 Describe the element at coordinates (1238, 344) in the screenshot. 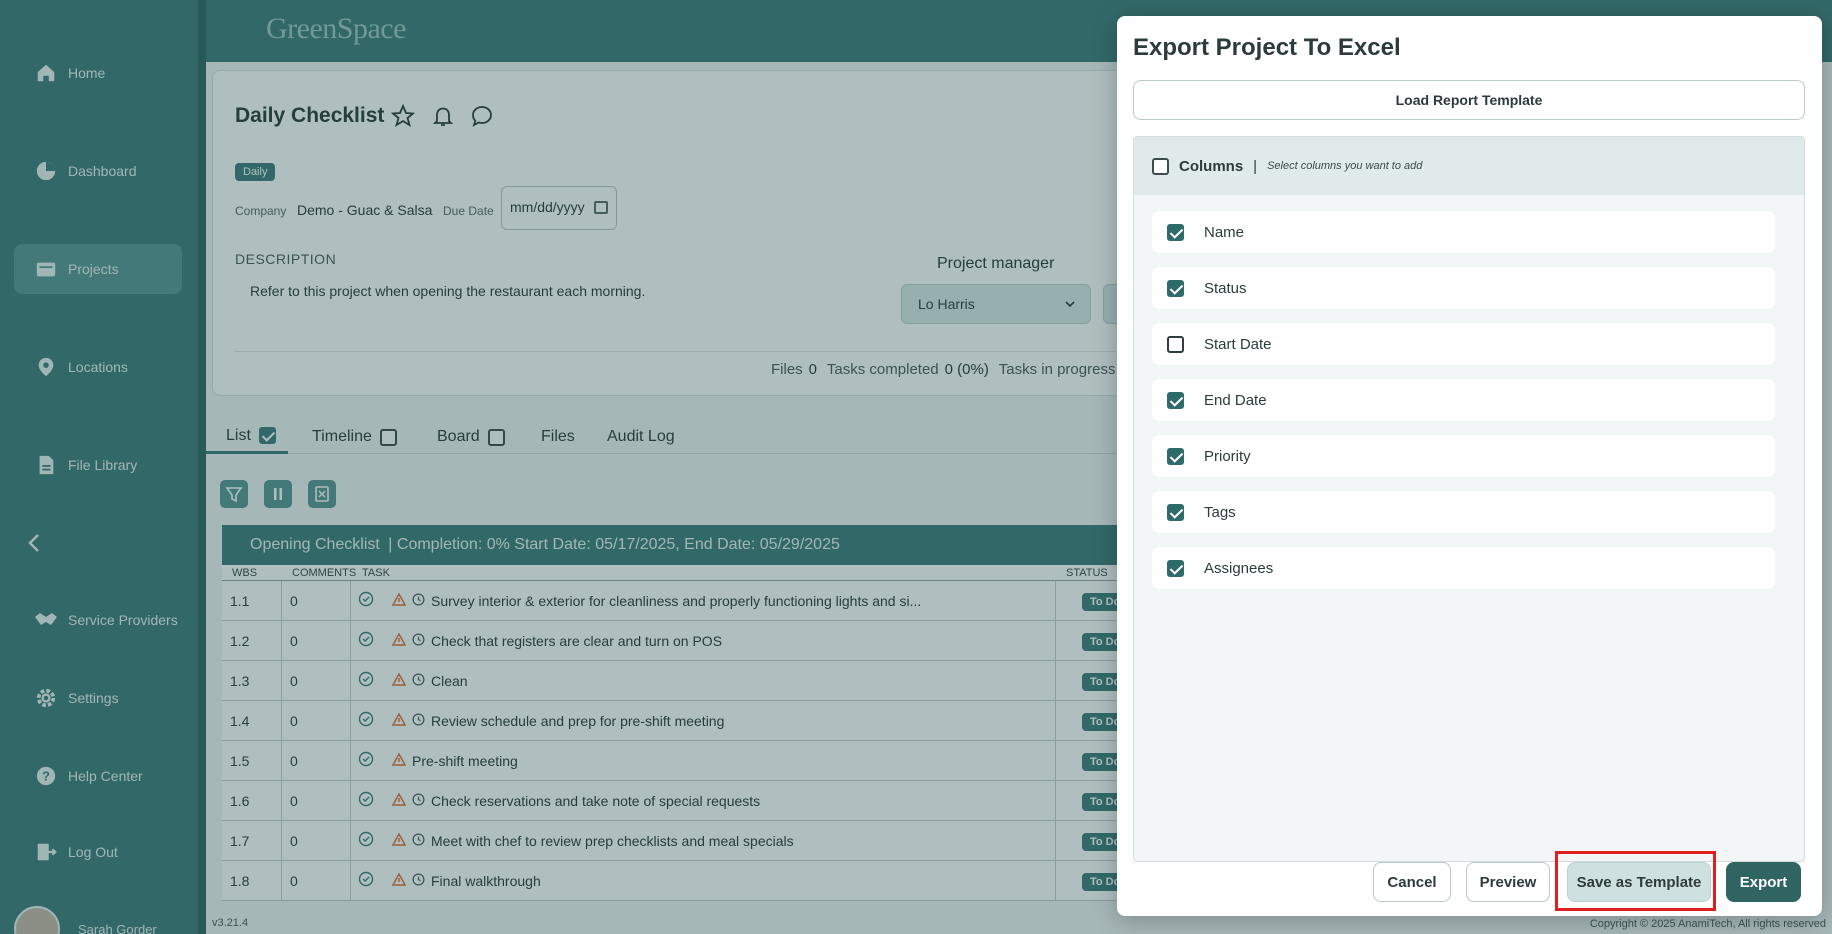

I see `column-option-label: Start Date` at that location.